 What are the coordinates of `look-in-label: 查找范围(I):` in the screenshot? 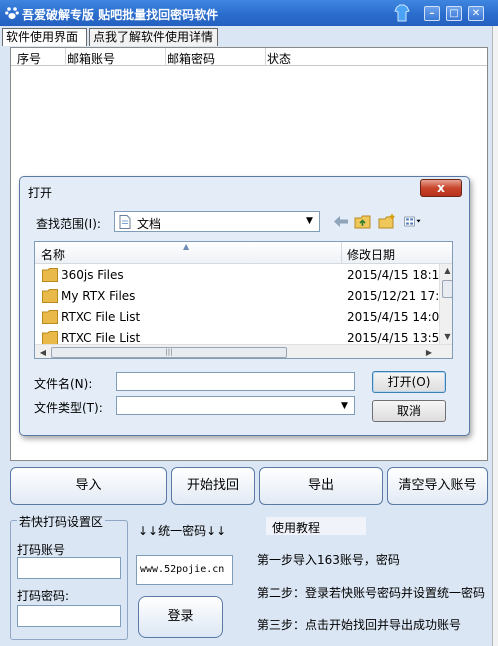 It's located at (68, 224).